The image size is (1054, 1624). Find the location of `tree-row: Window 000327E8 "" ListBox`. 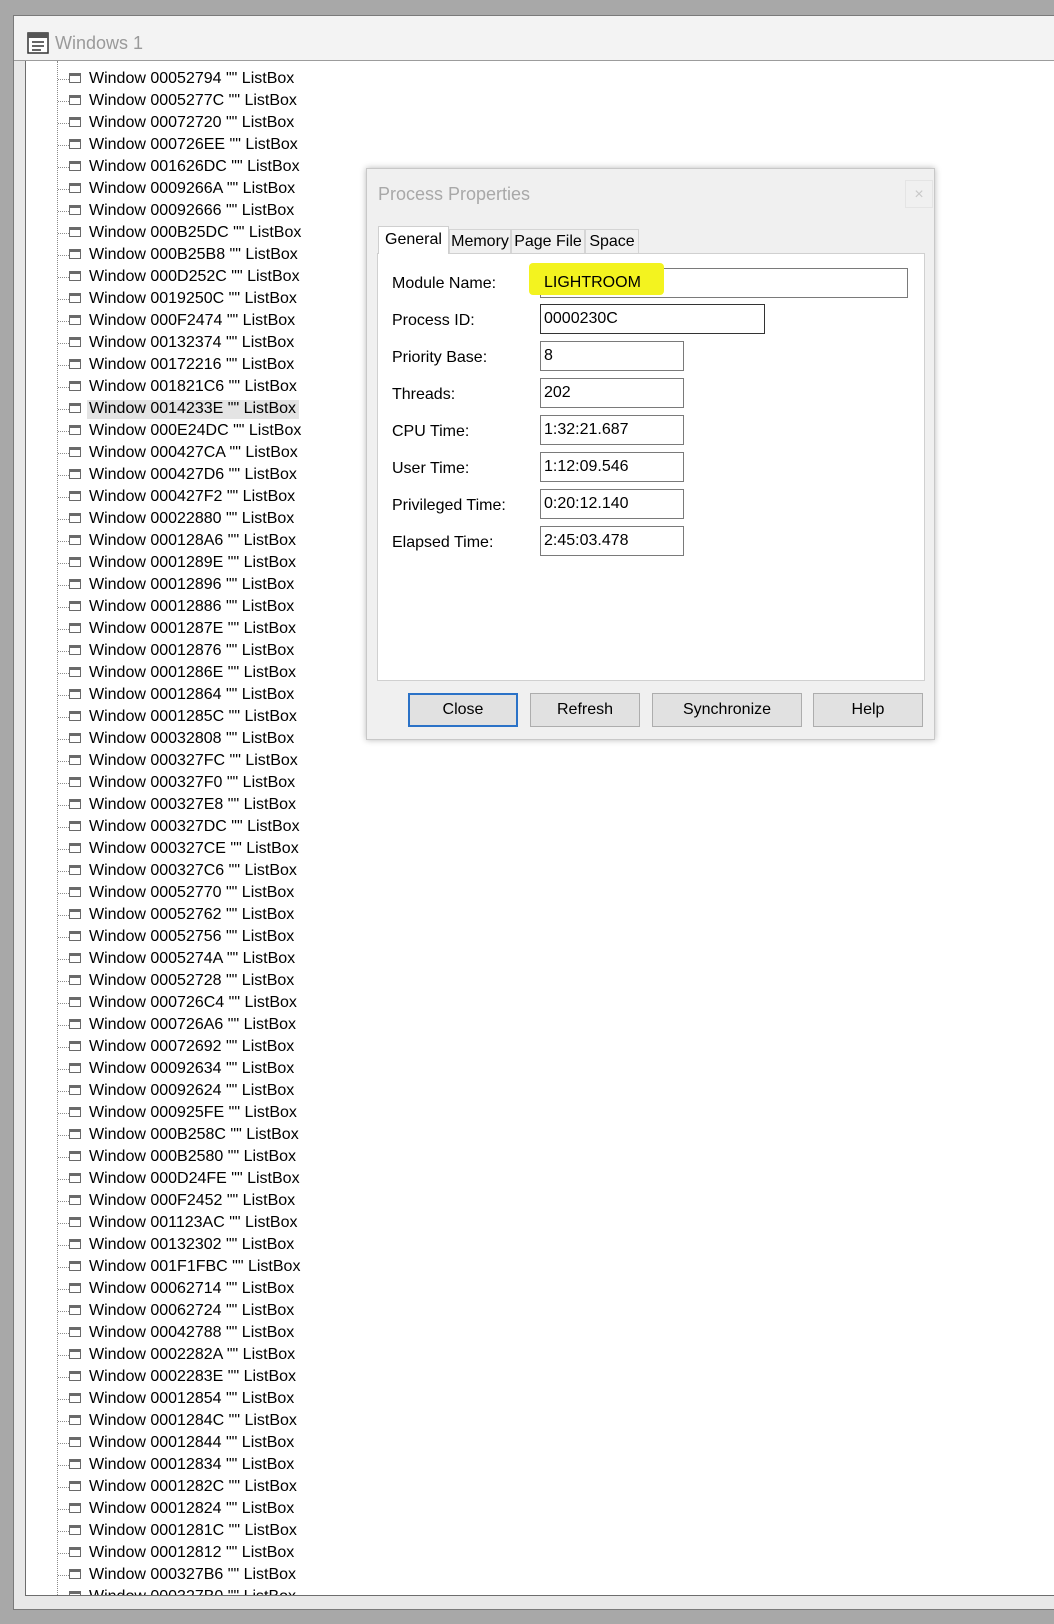

tree-row: Window 000327E8 "" ListBox is located at coordinates (226, 805).